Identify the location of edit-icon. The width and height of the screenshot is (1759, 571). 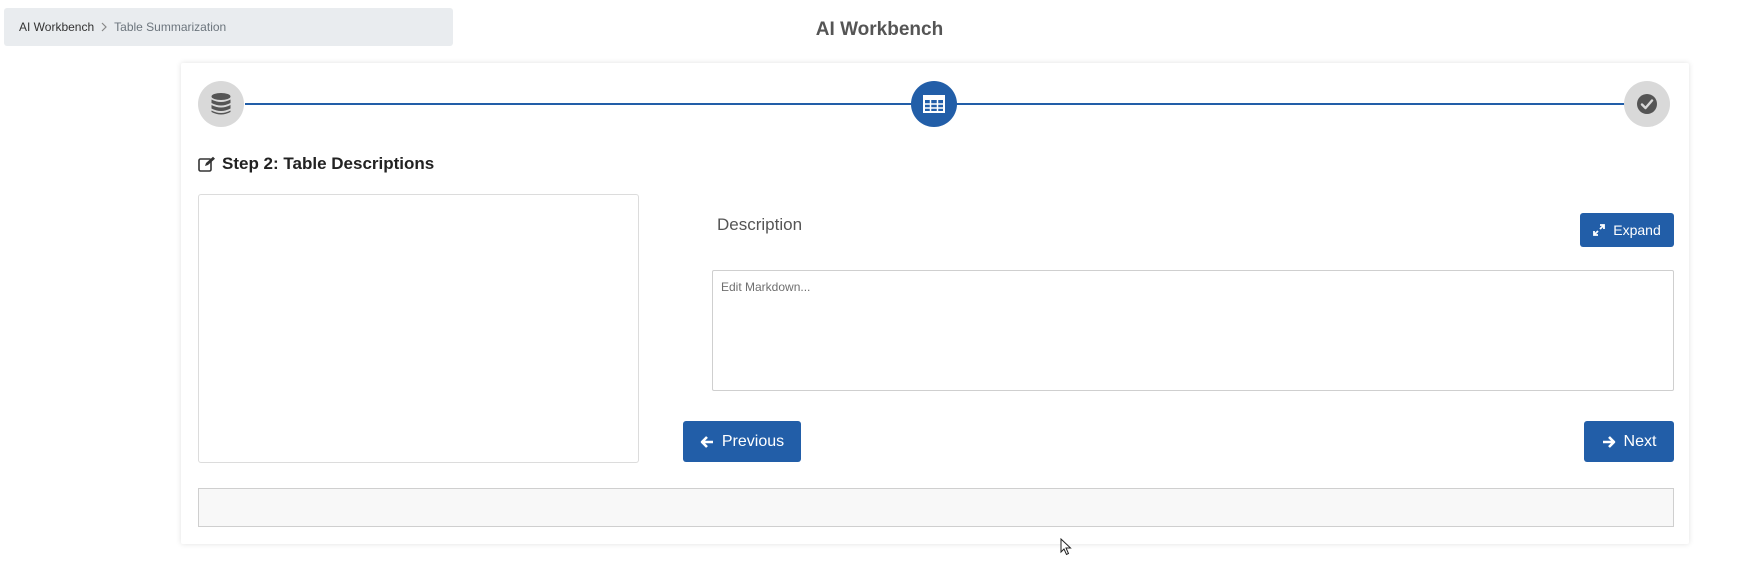
(206, 164).